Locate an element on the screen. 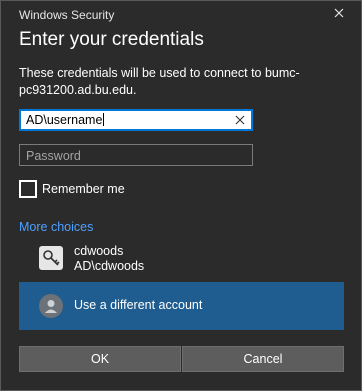 This screenshot has height=391, width=362. more-choices-link: More choices is located at coordinates (56, 227).